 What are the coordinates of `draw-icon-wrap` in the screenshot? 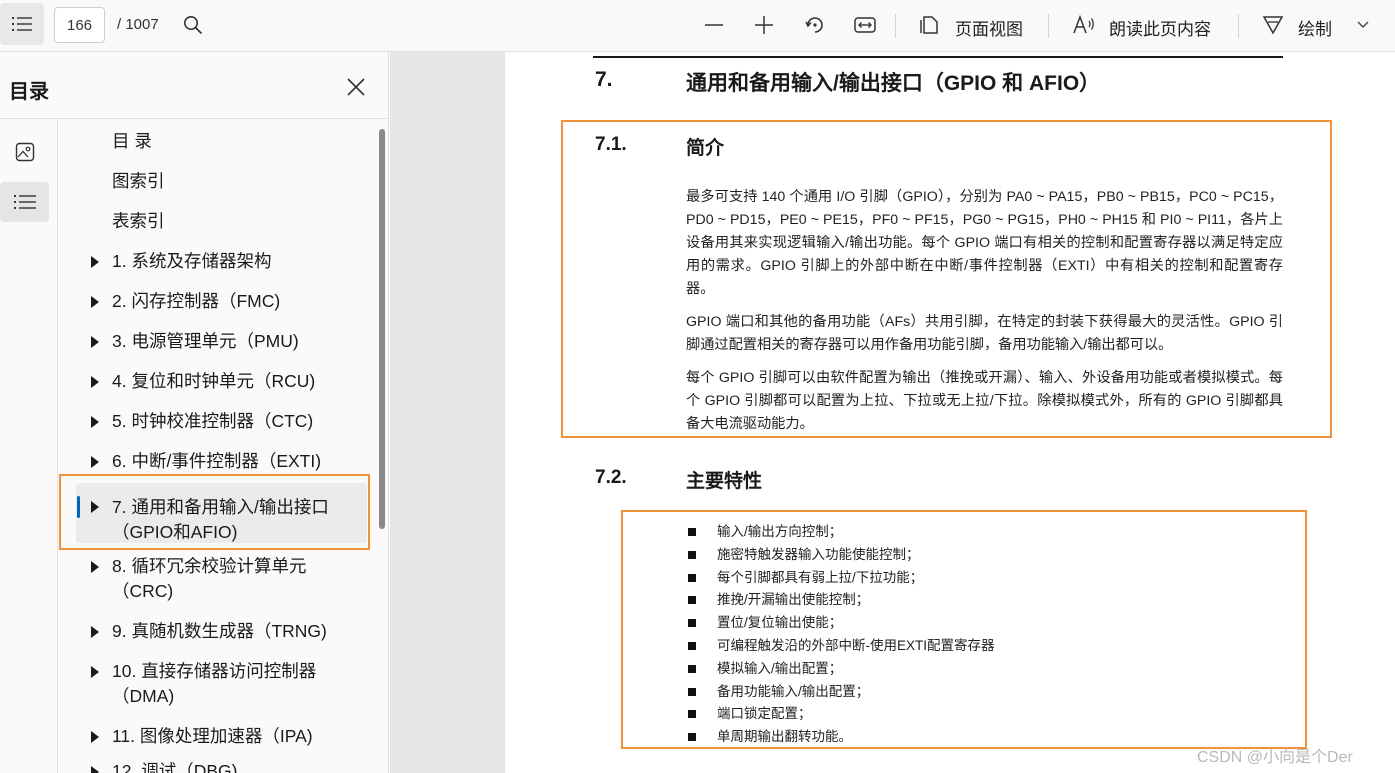 It's located at (1273, 25).